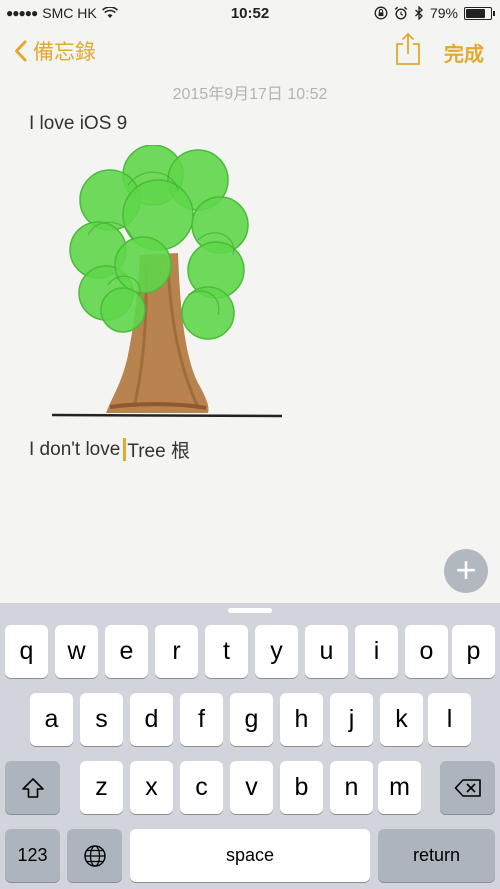  I want to click on return-key: return, so click(436, 855).